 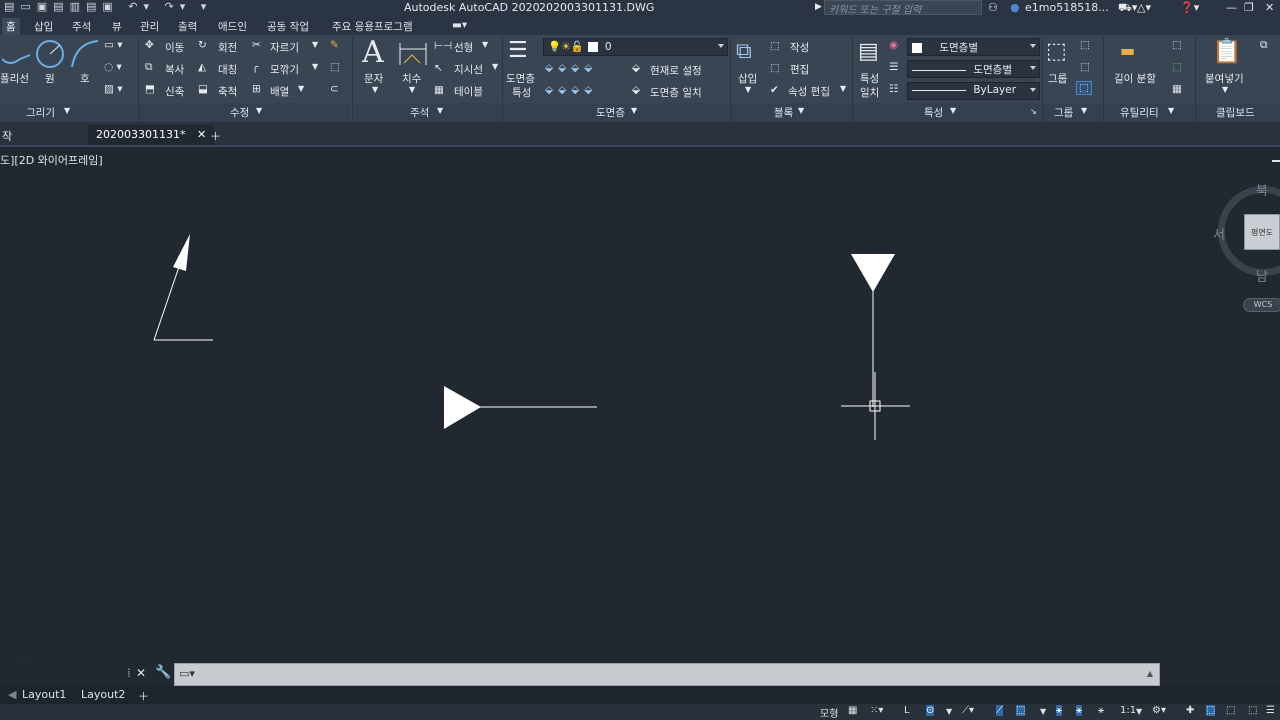 What do you see at coordinates (334, 89) in the screenshot?
I see `offset-icon: ⊂` at bounding box center [334, 89].